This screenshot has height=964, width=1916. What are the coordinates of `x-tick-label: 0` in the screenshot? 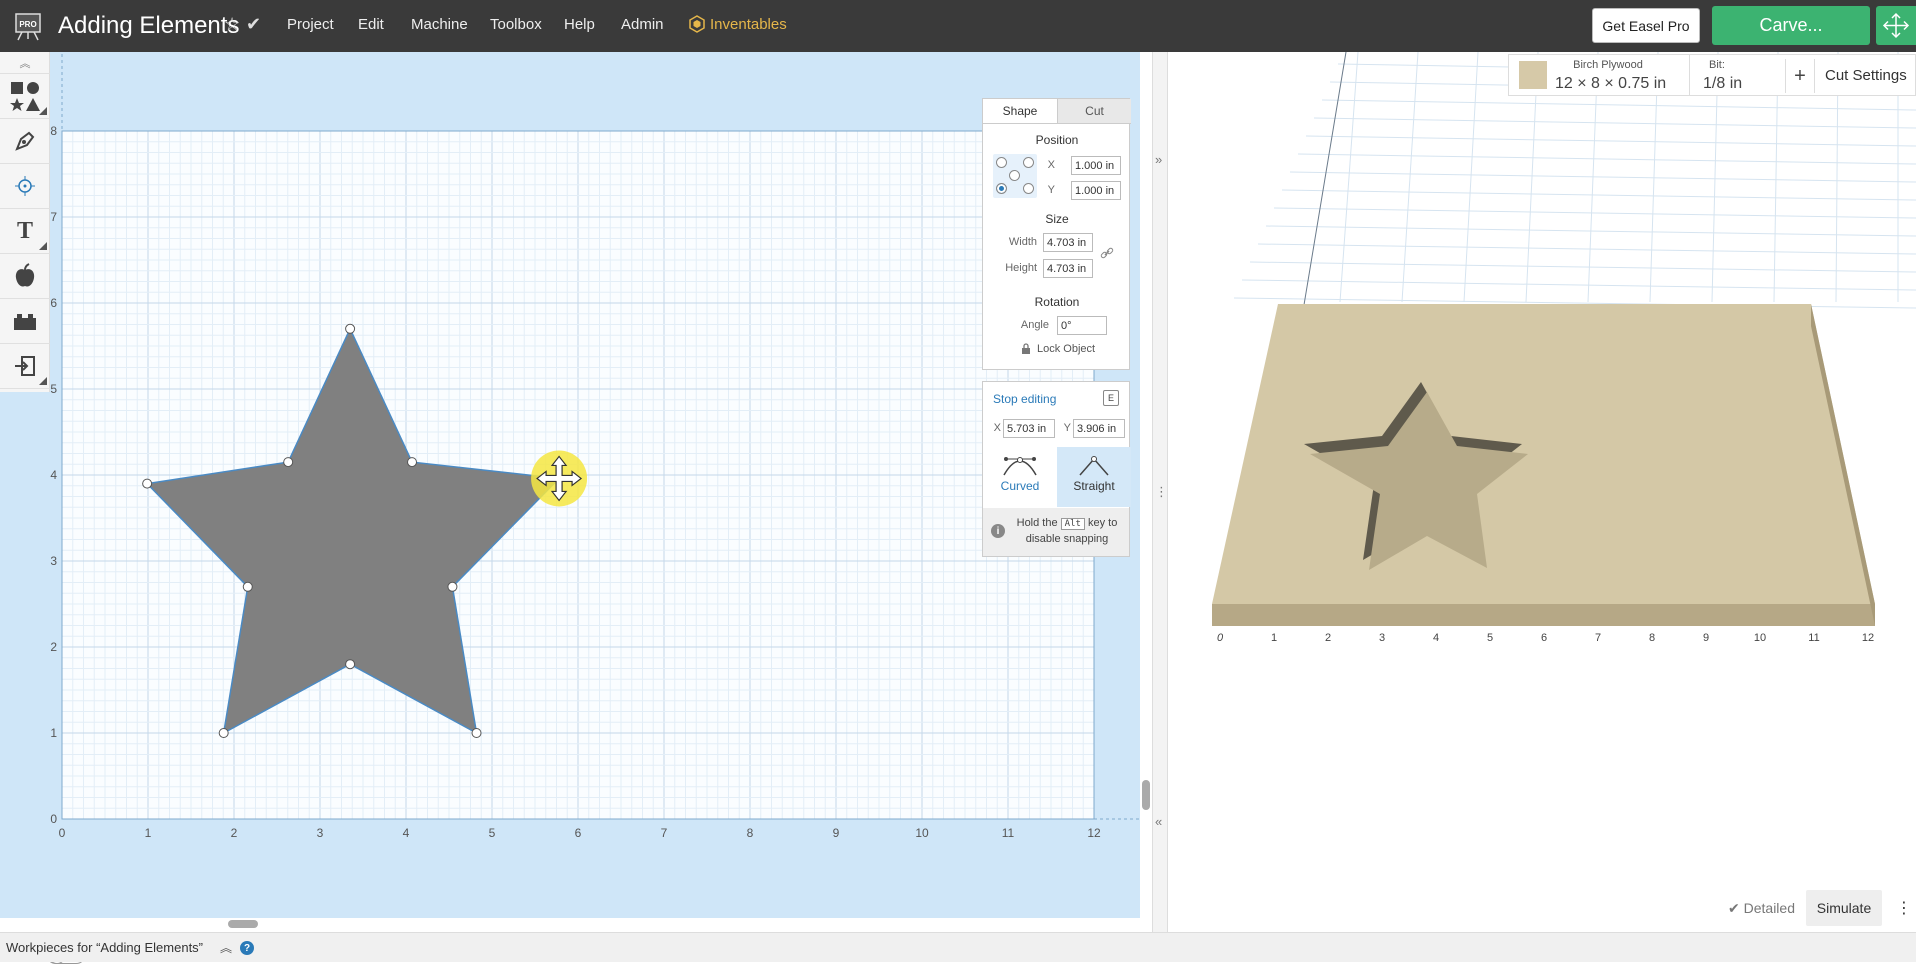 It's located at (62, 833).